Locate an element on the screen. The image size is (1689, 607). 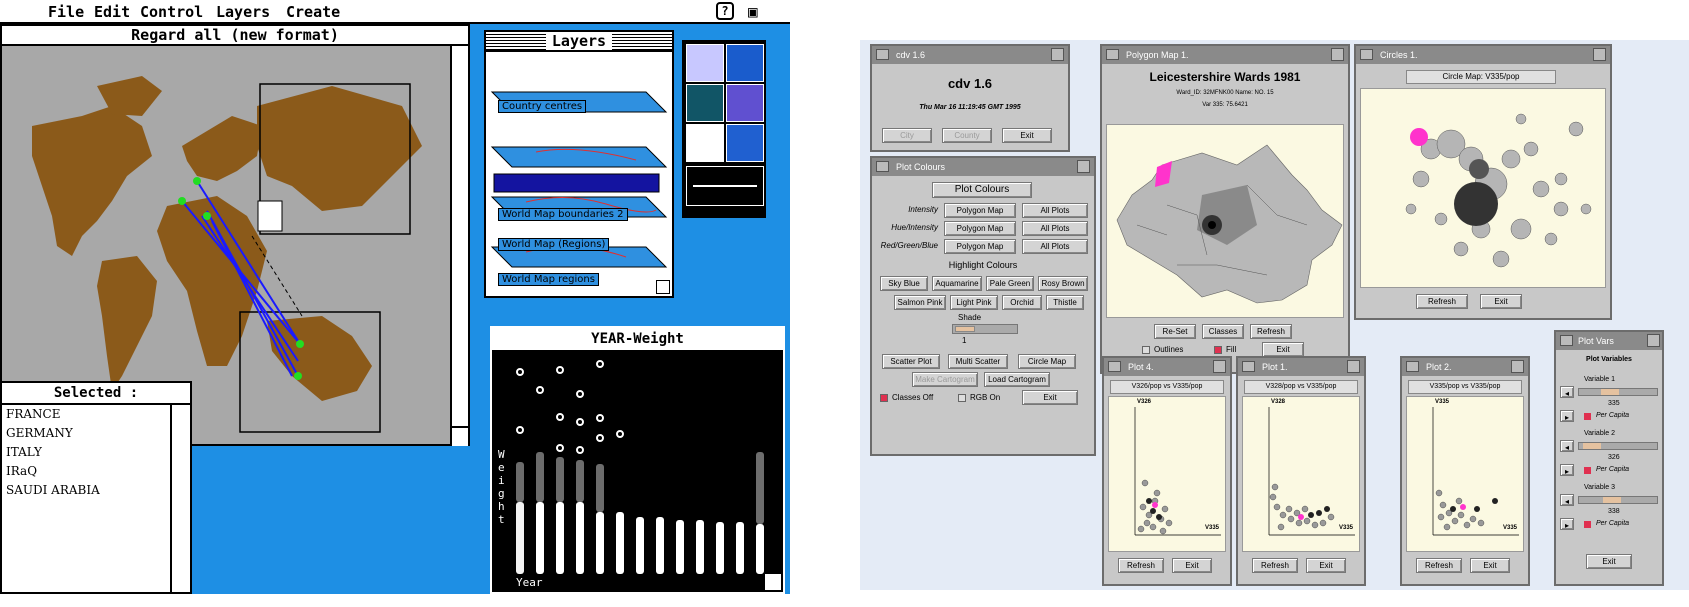
polygon-map-titlebar: Polygon Map 1. is located at coordinates (1225, 55).